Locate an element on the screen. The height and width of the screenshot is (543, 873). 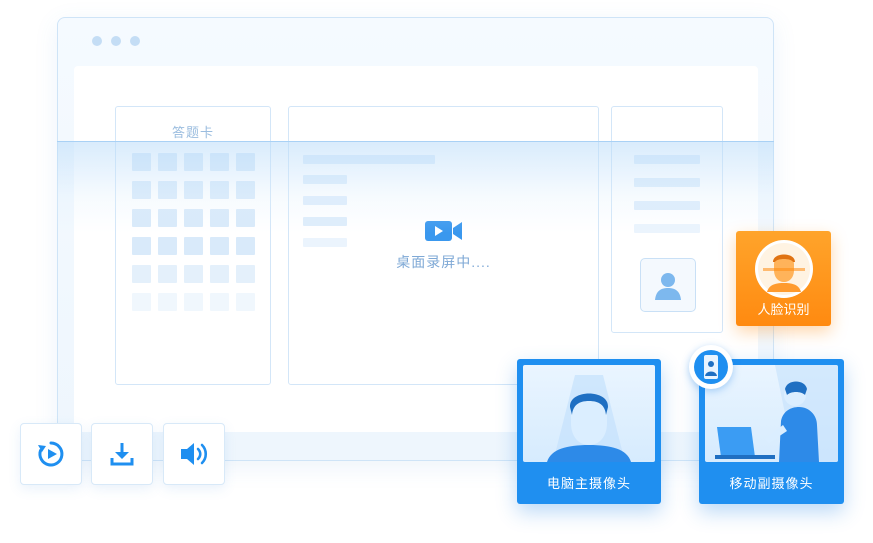
face-avatar is located at coordinates (784, 269).